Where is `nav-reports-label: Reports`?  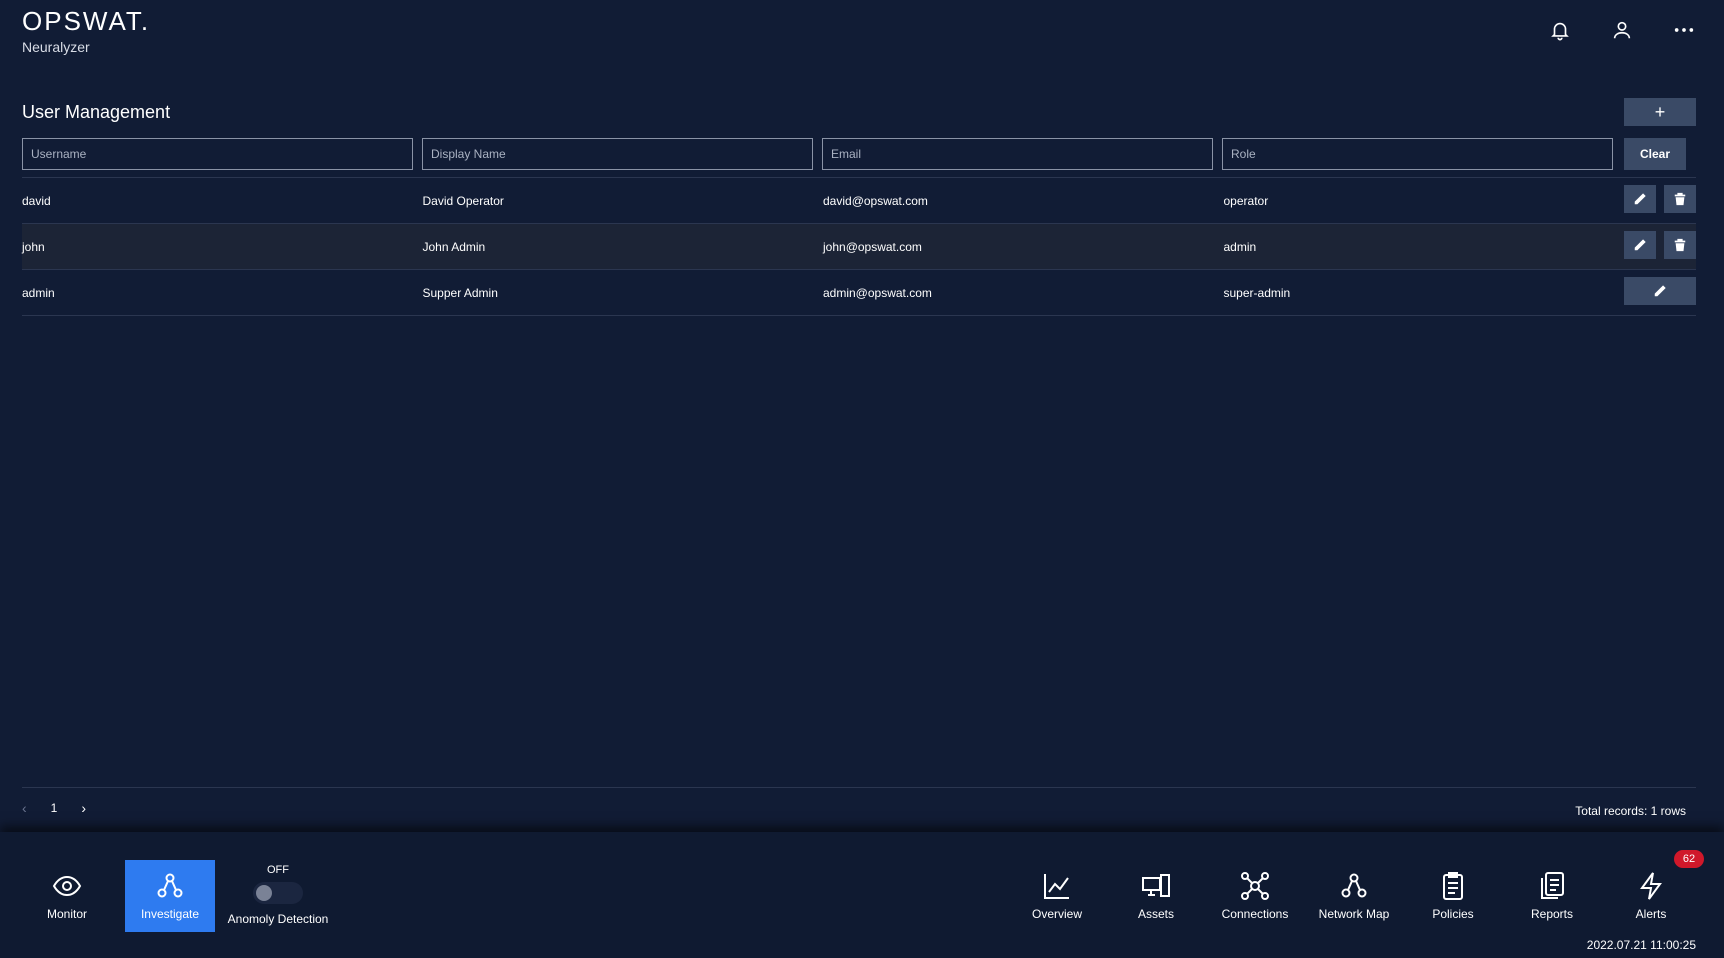
nav-reports-label: Reports is located at coordinates (1552, 914).